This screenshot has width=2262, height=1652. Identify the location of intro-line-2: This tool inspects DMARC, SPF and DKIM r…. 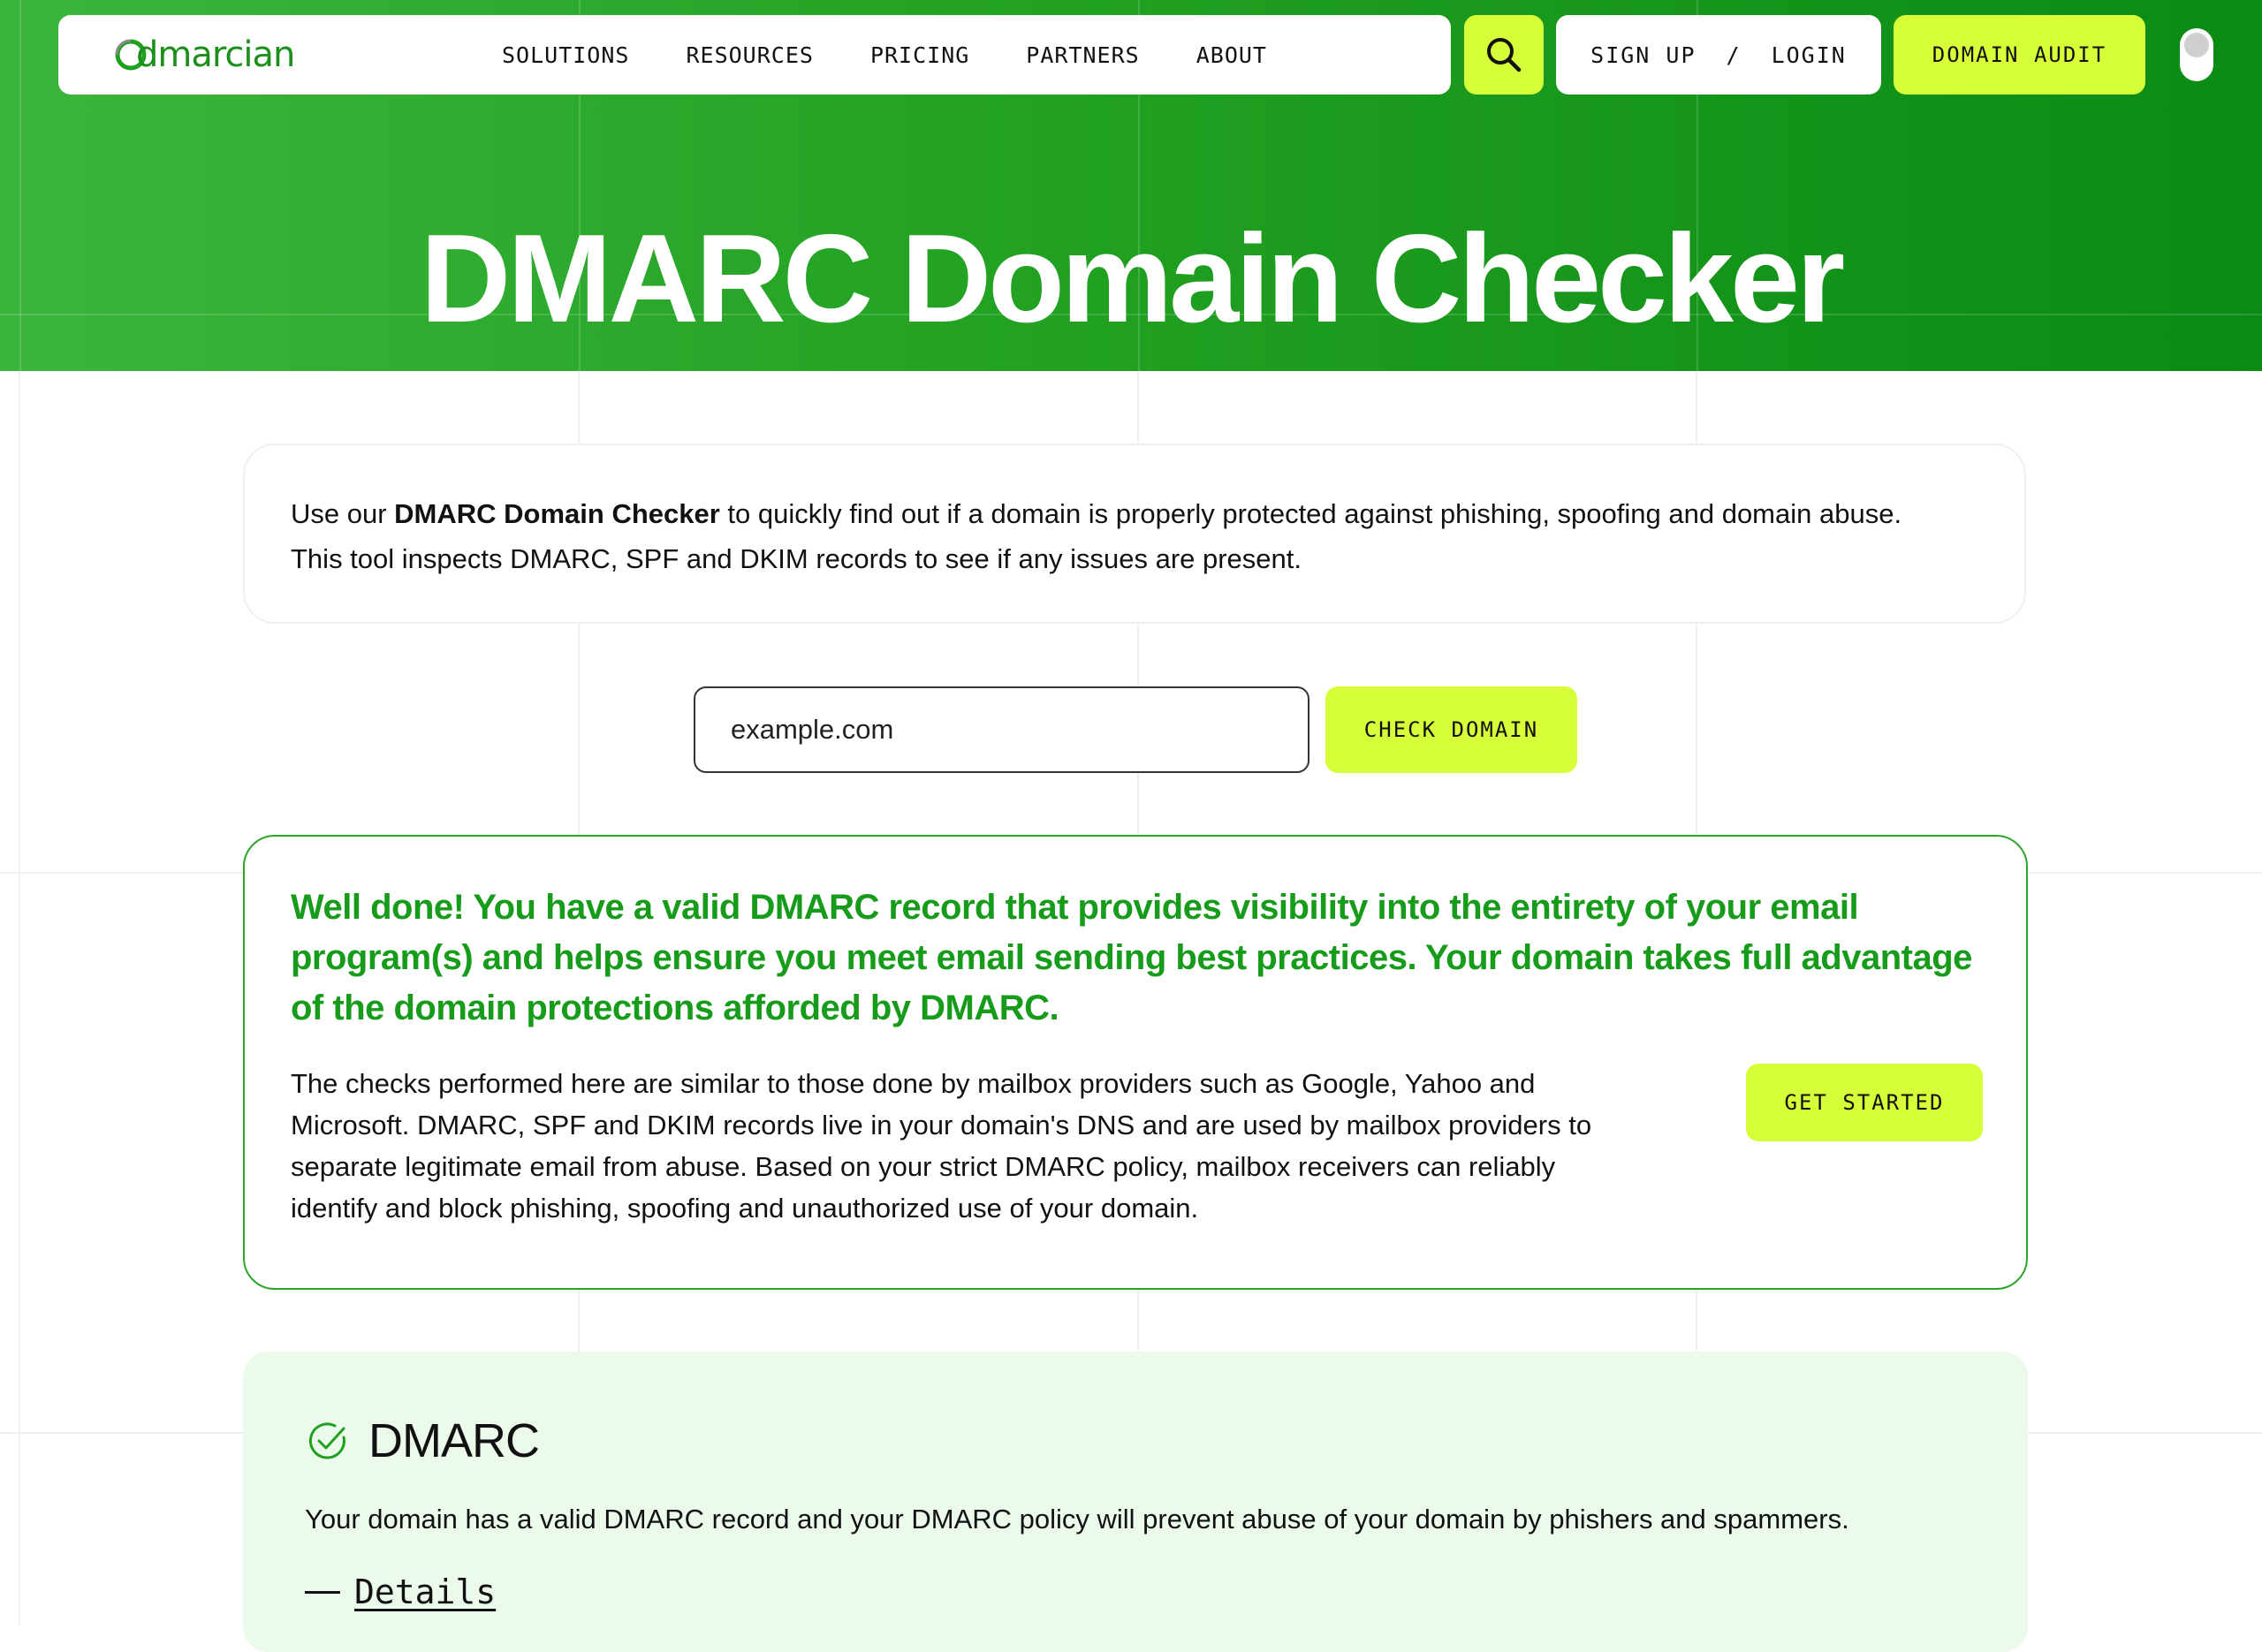
(796, 558).